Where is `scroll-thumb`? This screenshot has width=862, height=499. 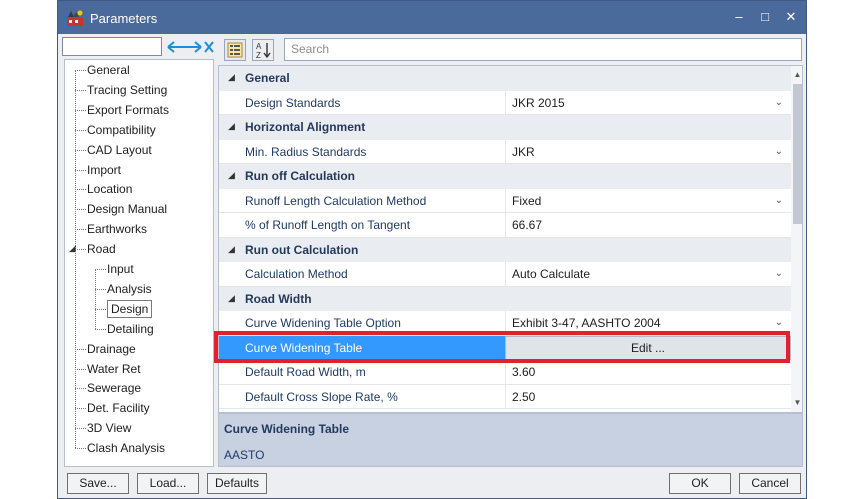
scroll-thumb is located at coordinates (797, 154).